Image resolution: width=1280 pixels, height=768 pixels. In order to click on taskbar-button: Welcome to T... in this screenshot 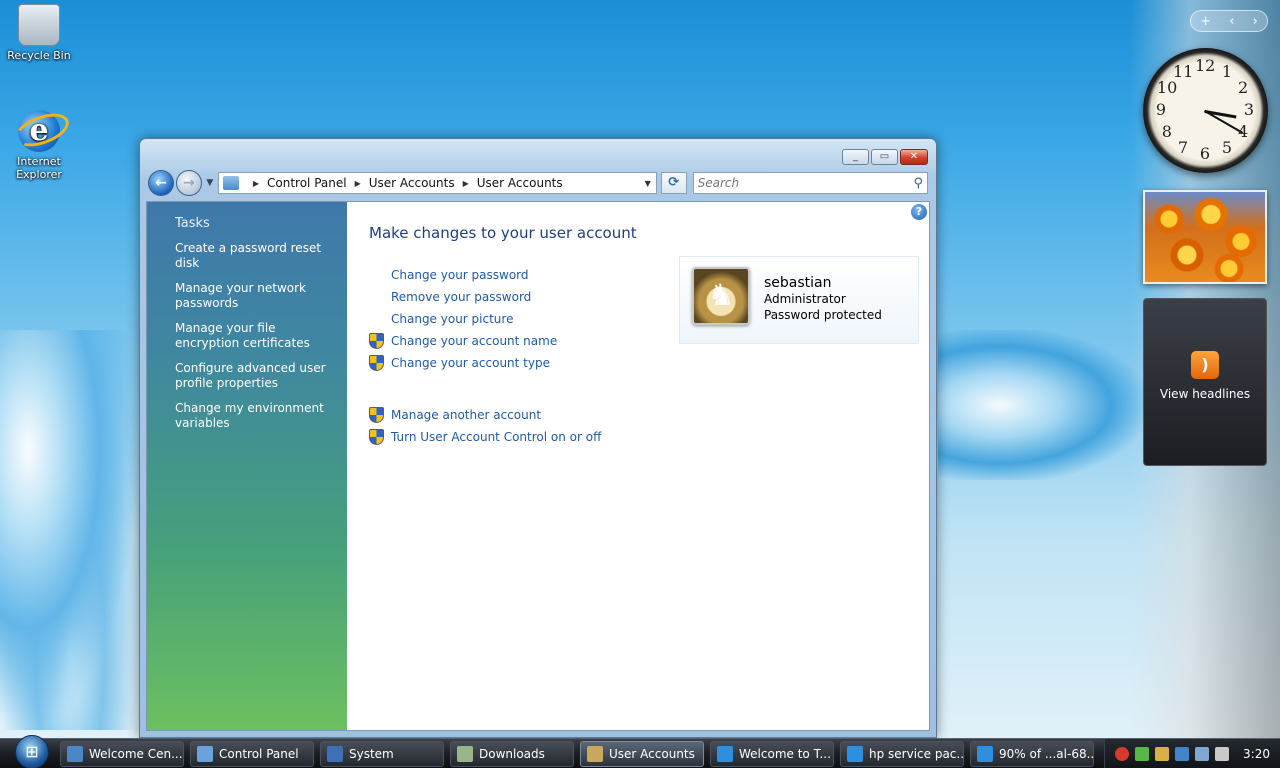, I will do `click(772, 753)`.